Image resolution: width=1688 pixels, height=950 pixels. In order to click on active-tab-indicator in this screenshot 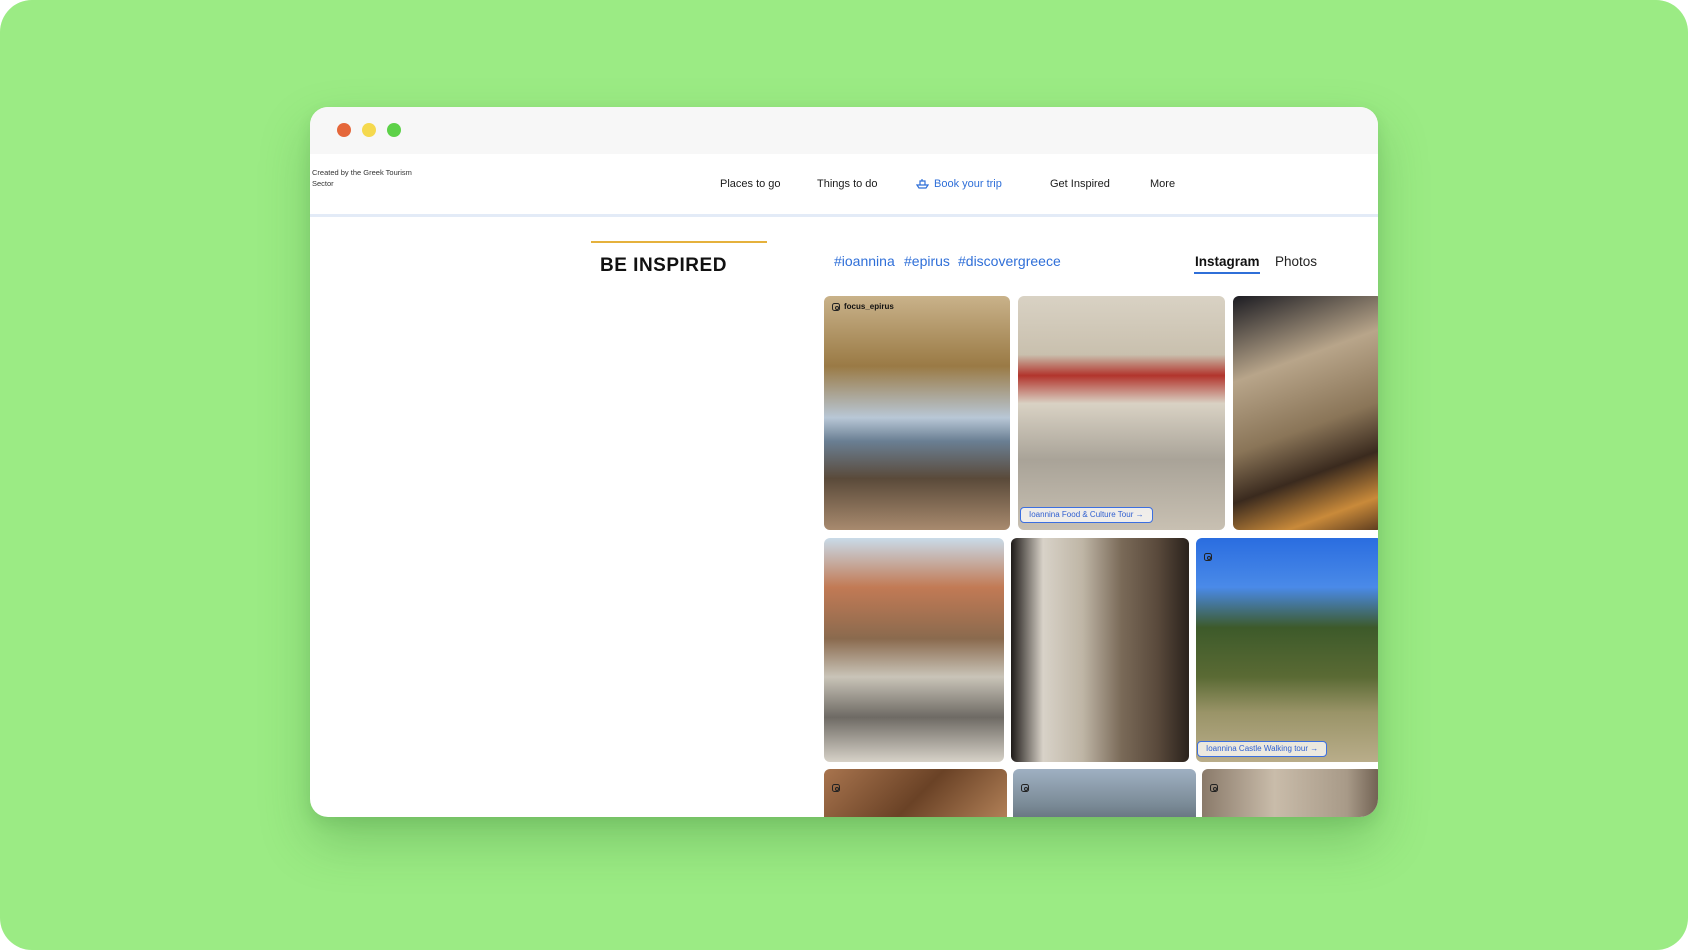, I will do `click(1227, 273)`.